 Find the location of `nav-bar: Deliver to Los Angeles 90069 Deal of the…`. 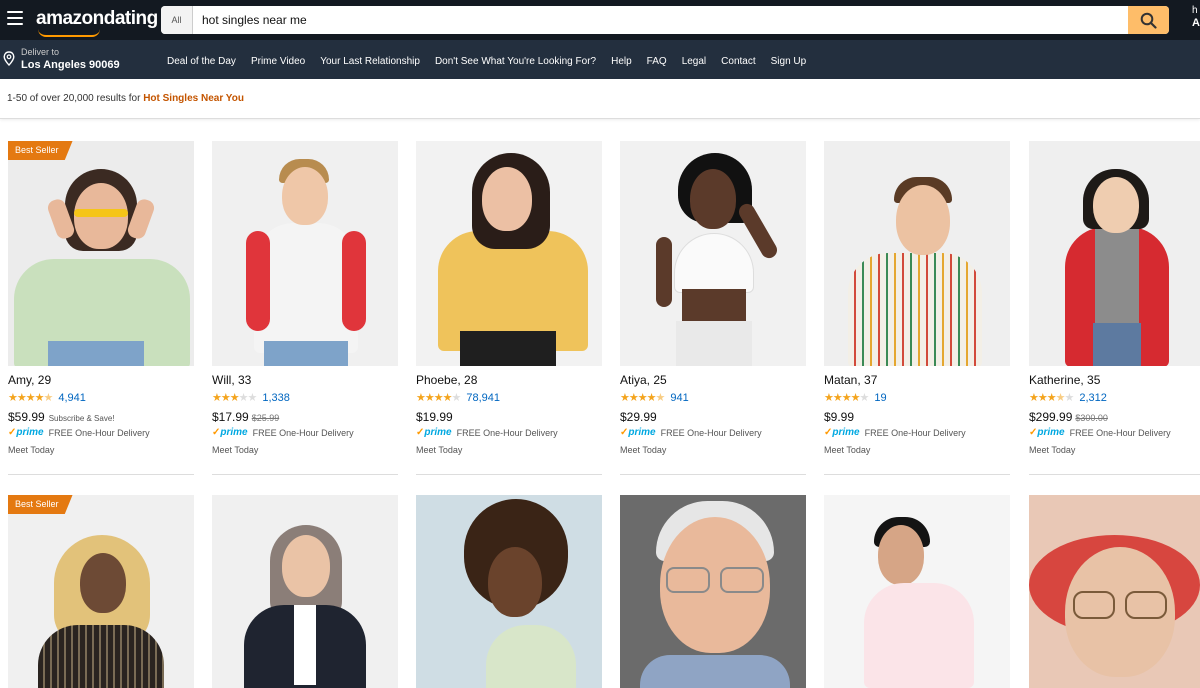

nav-bar: Deliver to Los Angeles 90069 Deal of the… is located at coordinates (600, 59).